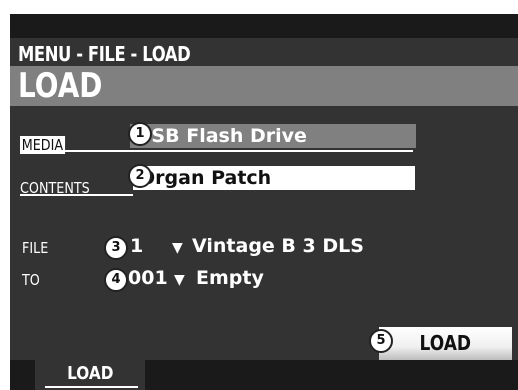 This screenshot has width=518, height=390. I want to click on media-field: USB Flash Drive, so click(273, 136).